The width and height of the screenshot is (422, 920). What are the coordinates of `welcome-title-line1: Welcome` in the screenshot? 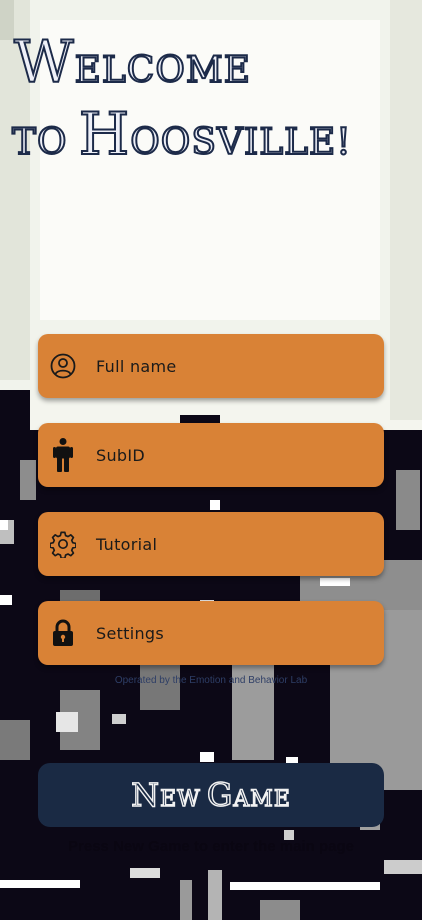 It's located at (132, 62).